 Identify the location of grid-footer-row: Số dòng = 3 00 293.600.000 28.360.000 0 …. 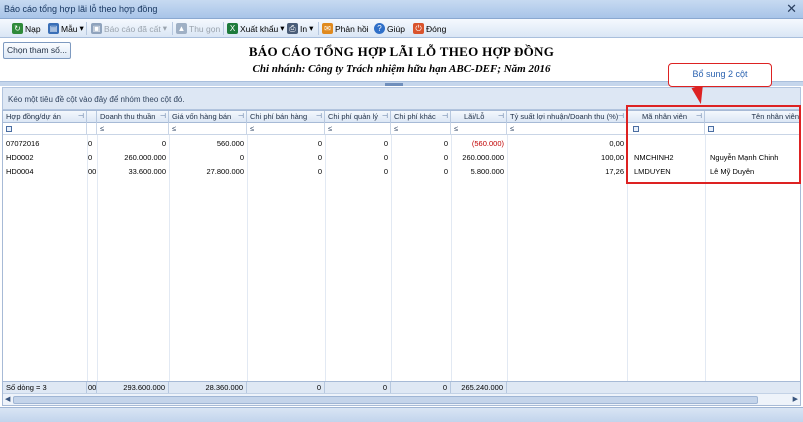
(401, 387).